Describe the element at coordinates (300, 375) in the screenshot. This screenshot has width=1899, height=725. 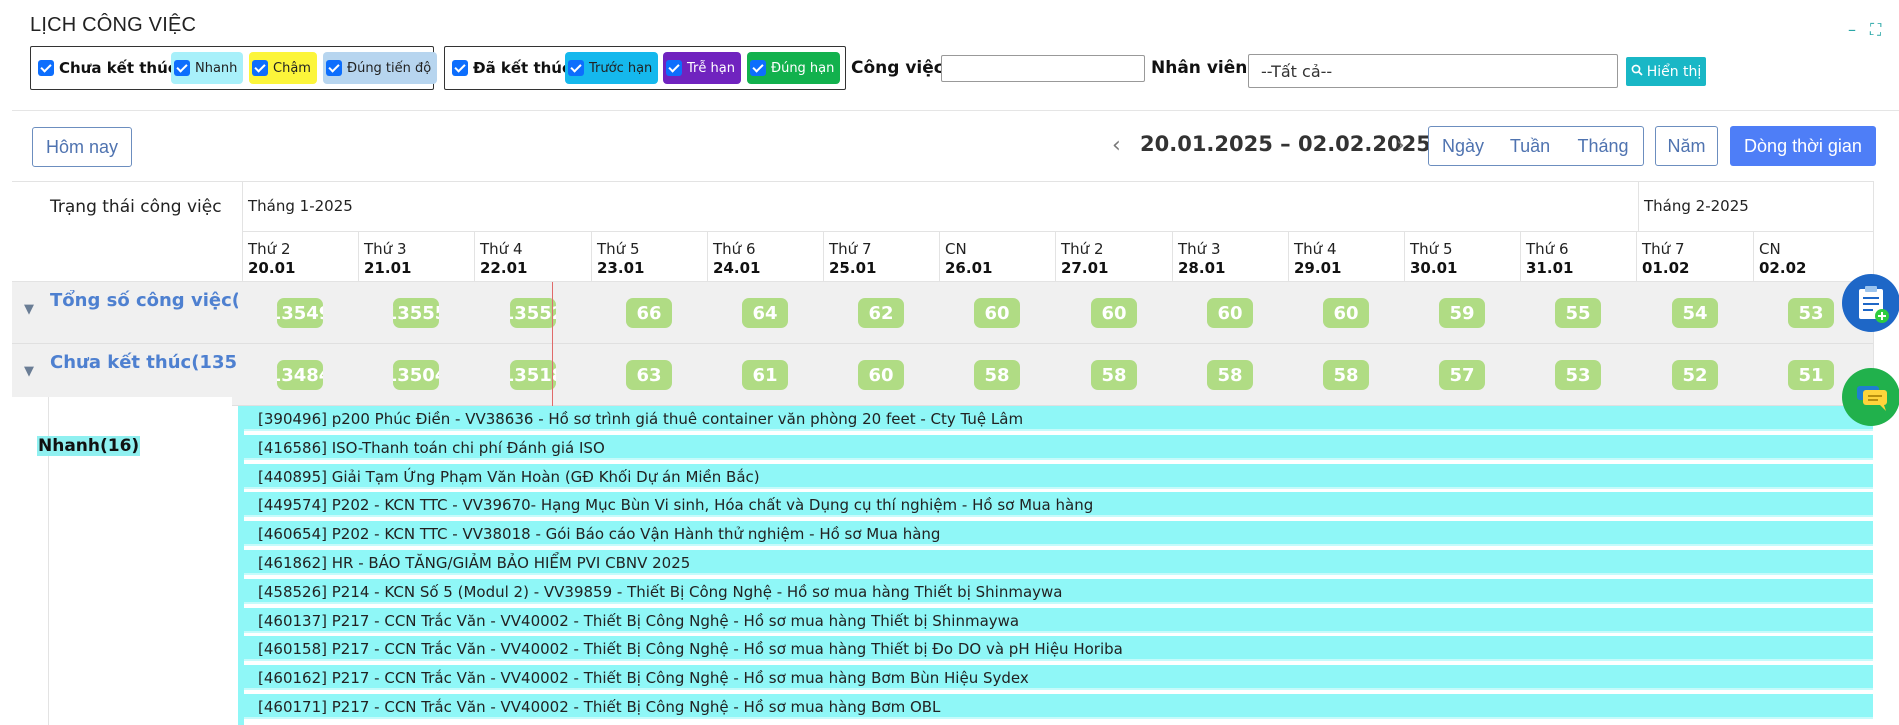
I see `count-badge: 13484` at that location.